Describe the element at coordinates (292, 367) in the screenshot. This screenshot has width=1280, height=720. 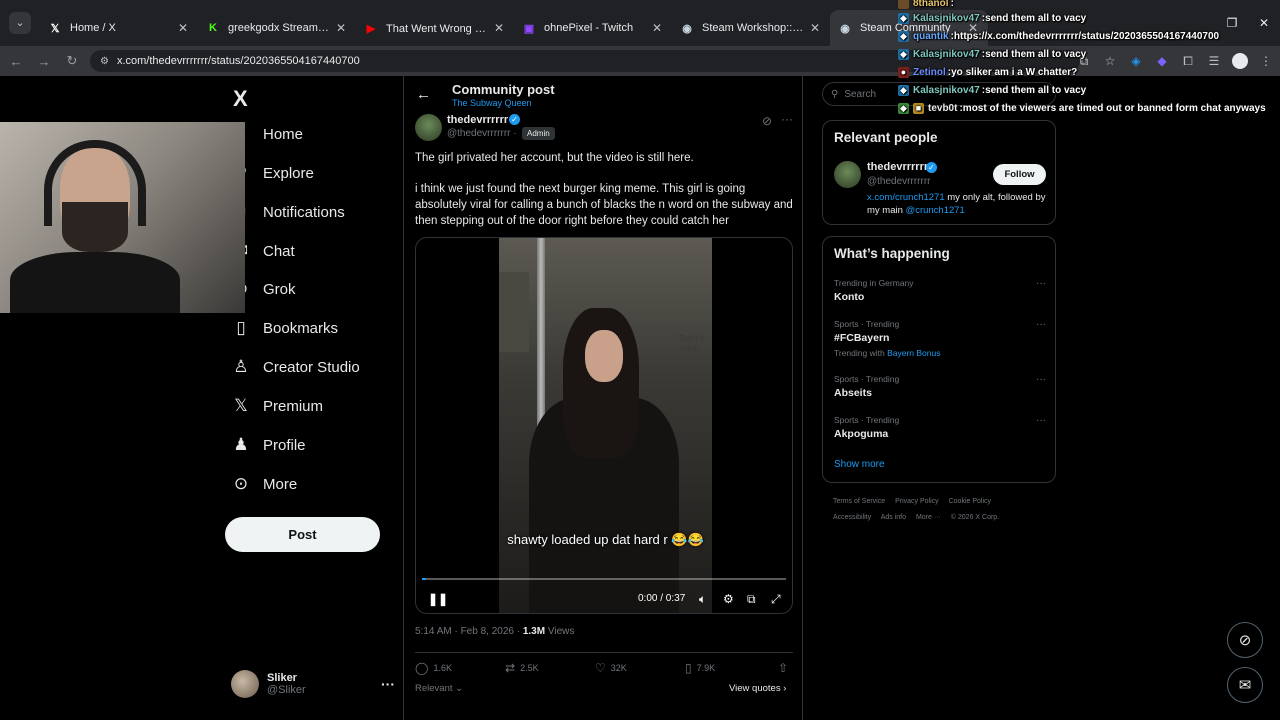
I see `nav-item-creator-studio: ♙ Creator Studio` at that location.